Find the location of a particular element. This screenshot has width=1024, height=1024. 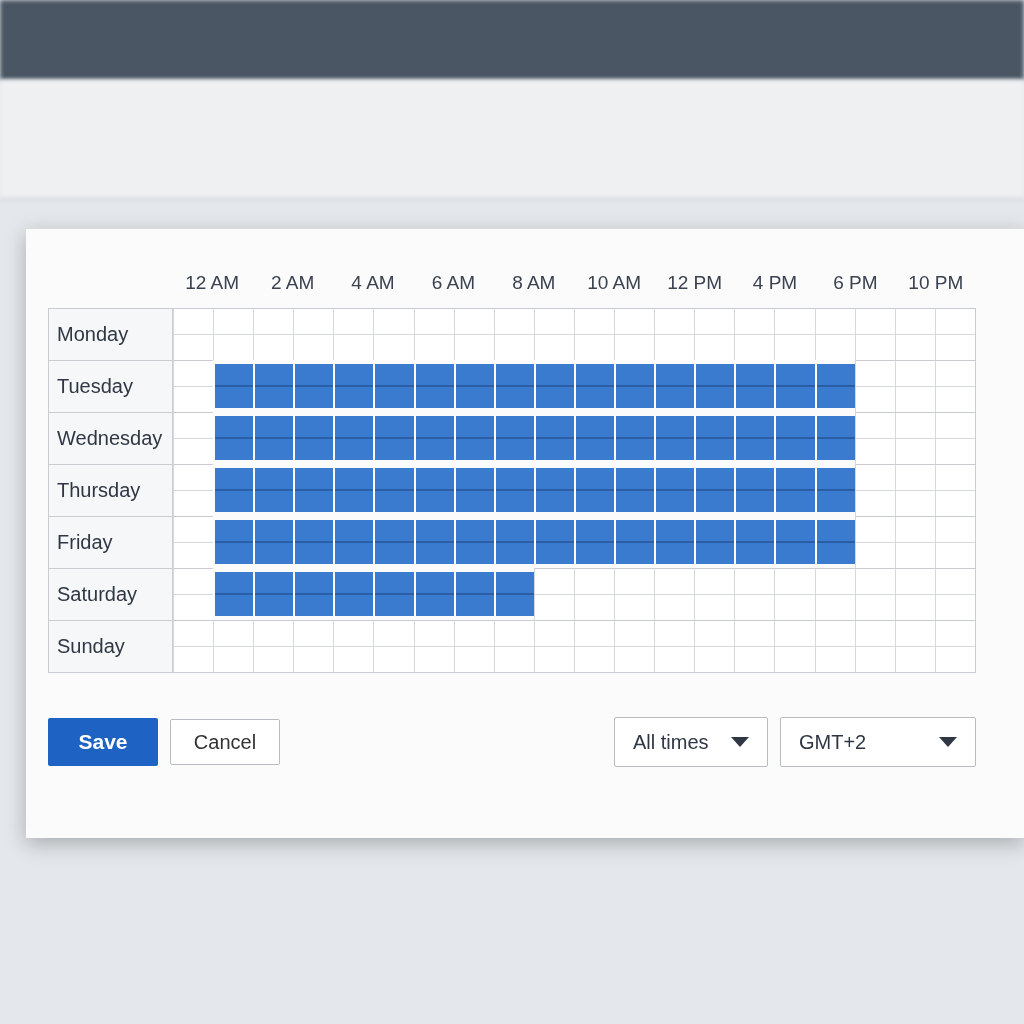

time-label: 6 PM is located at coordinates (855, 283).